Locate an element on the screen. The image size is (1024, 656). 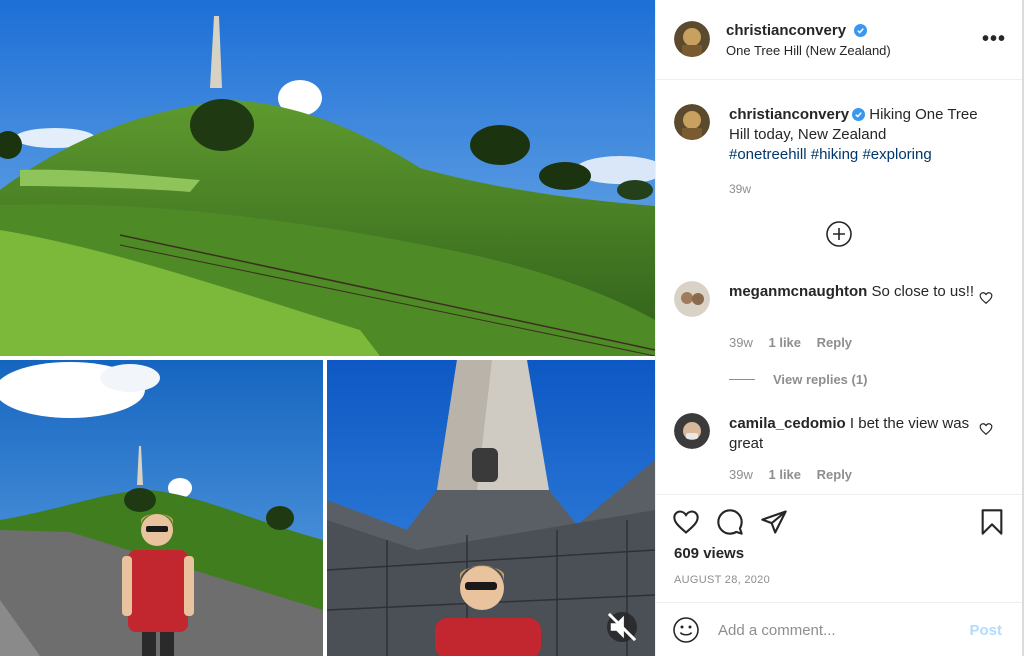
comment-username: meganmcnaughton is located at coordinates (798, 291).